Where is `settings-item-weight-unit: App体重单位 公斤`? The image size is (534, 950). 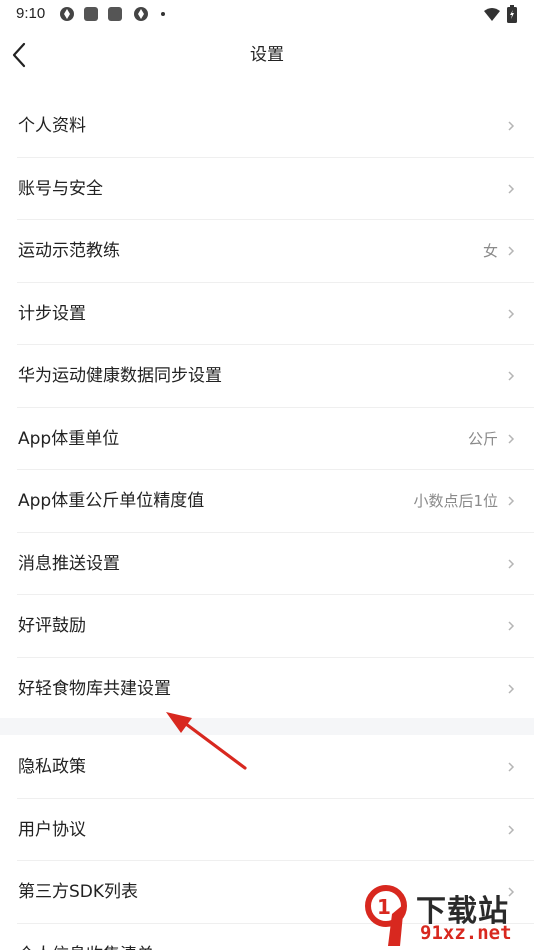 settings-item-weight-unit: App体重单位 公斤 is located at coordinates (267, 439).